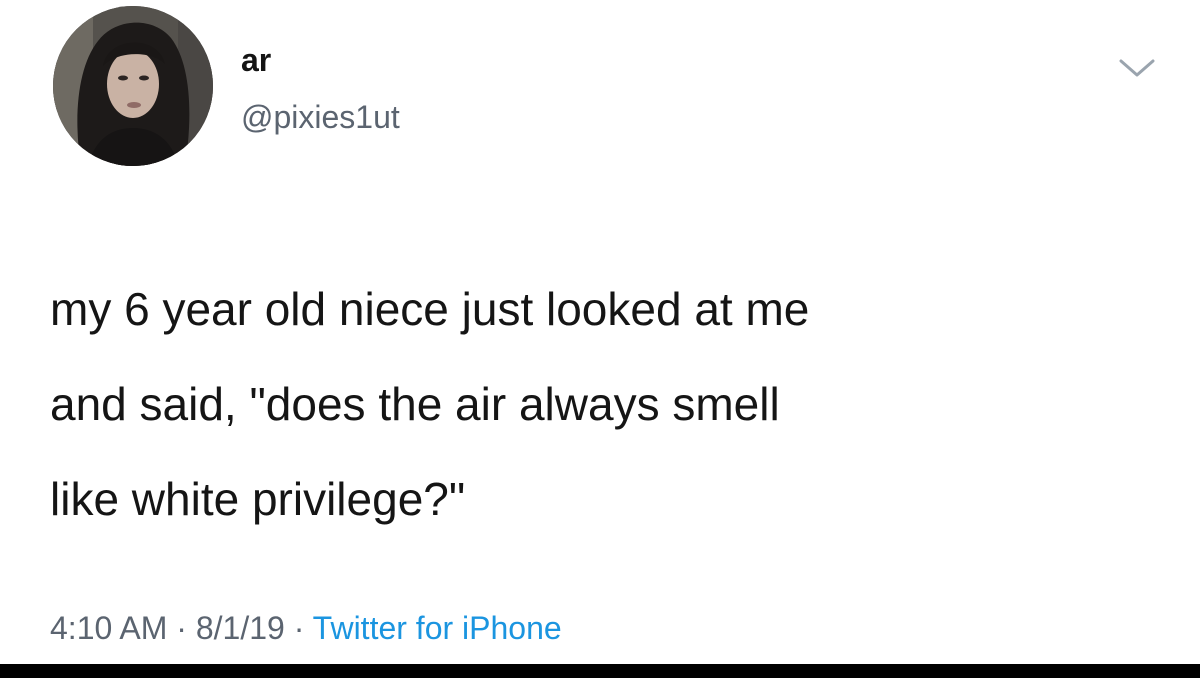  Describe the element at coordinates (258, 499) in the screenshot. I see `tweet-text-line: like white privilege?"` at that location.